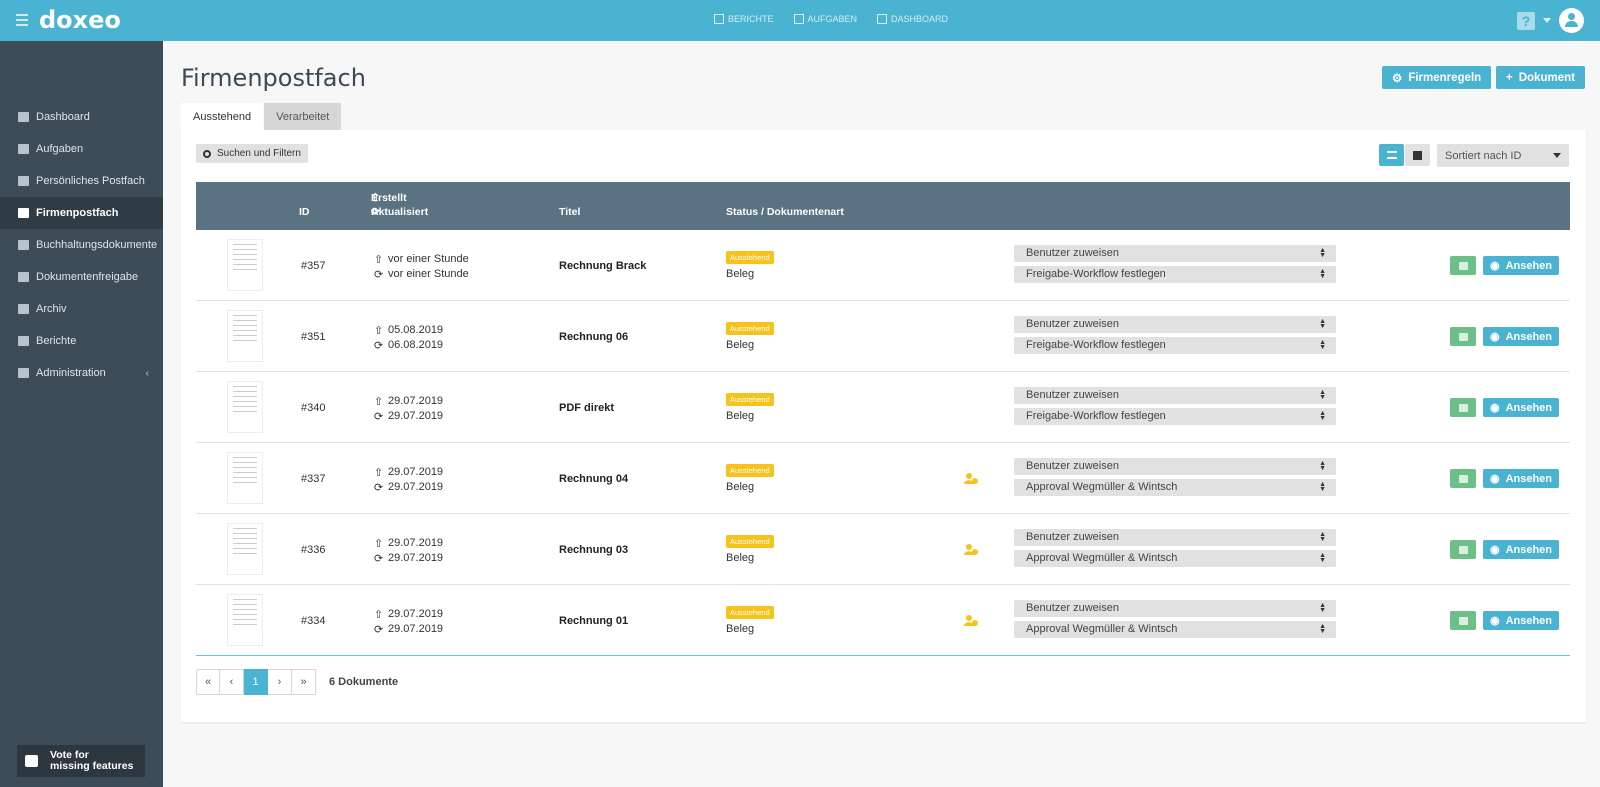 The image size is (1600, 787). Describe the element at coordinates (222, 116) in the screenshot. I see `tab-ausstehend: Ausstehend` at that location.